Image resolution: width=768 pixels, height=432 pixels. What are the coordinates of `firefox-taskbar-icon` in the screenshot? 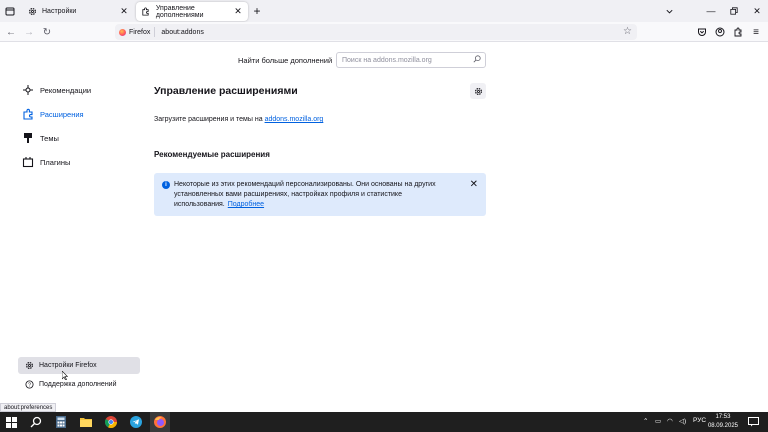 It's located at (160, 422).